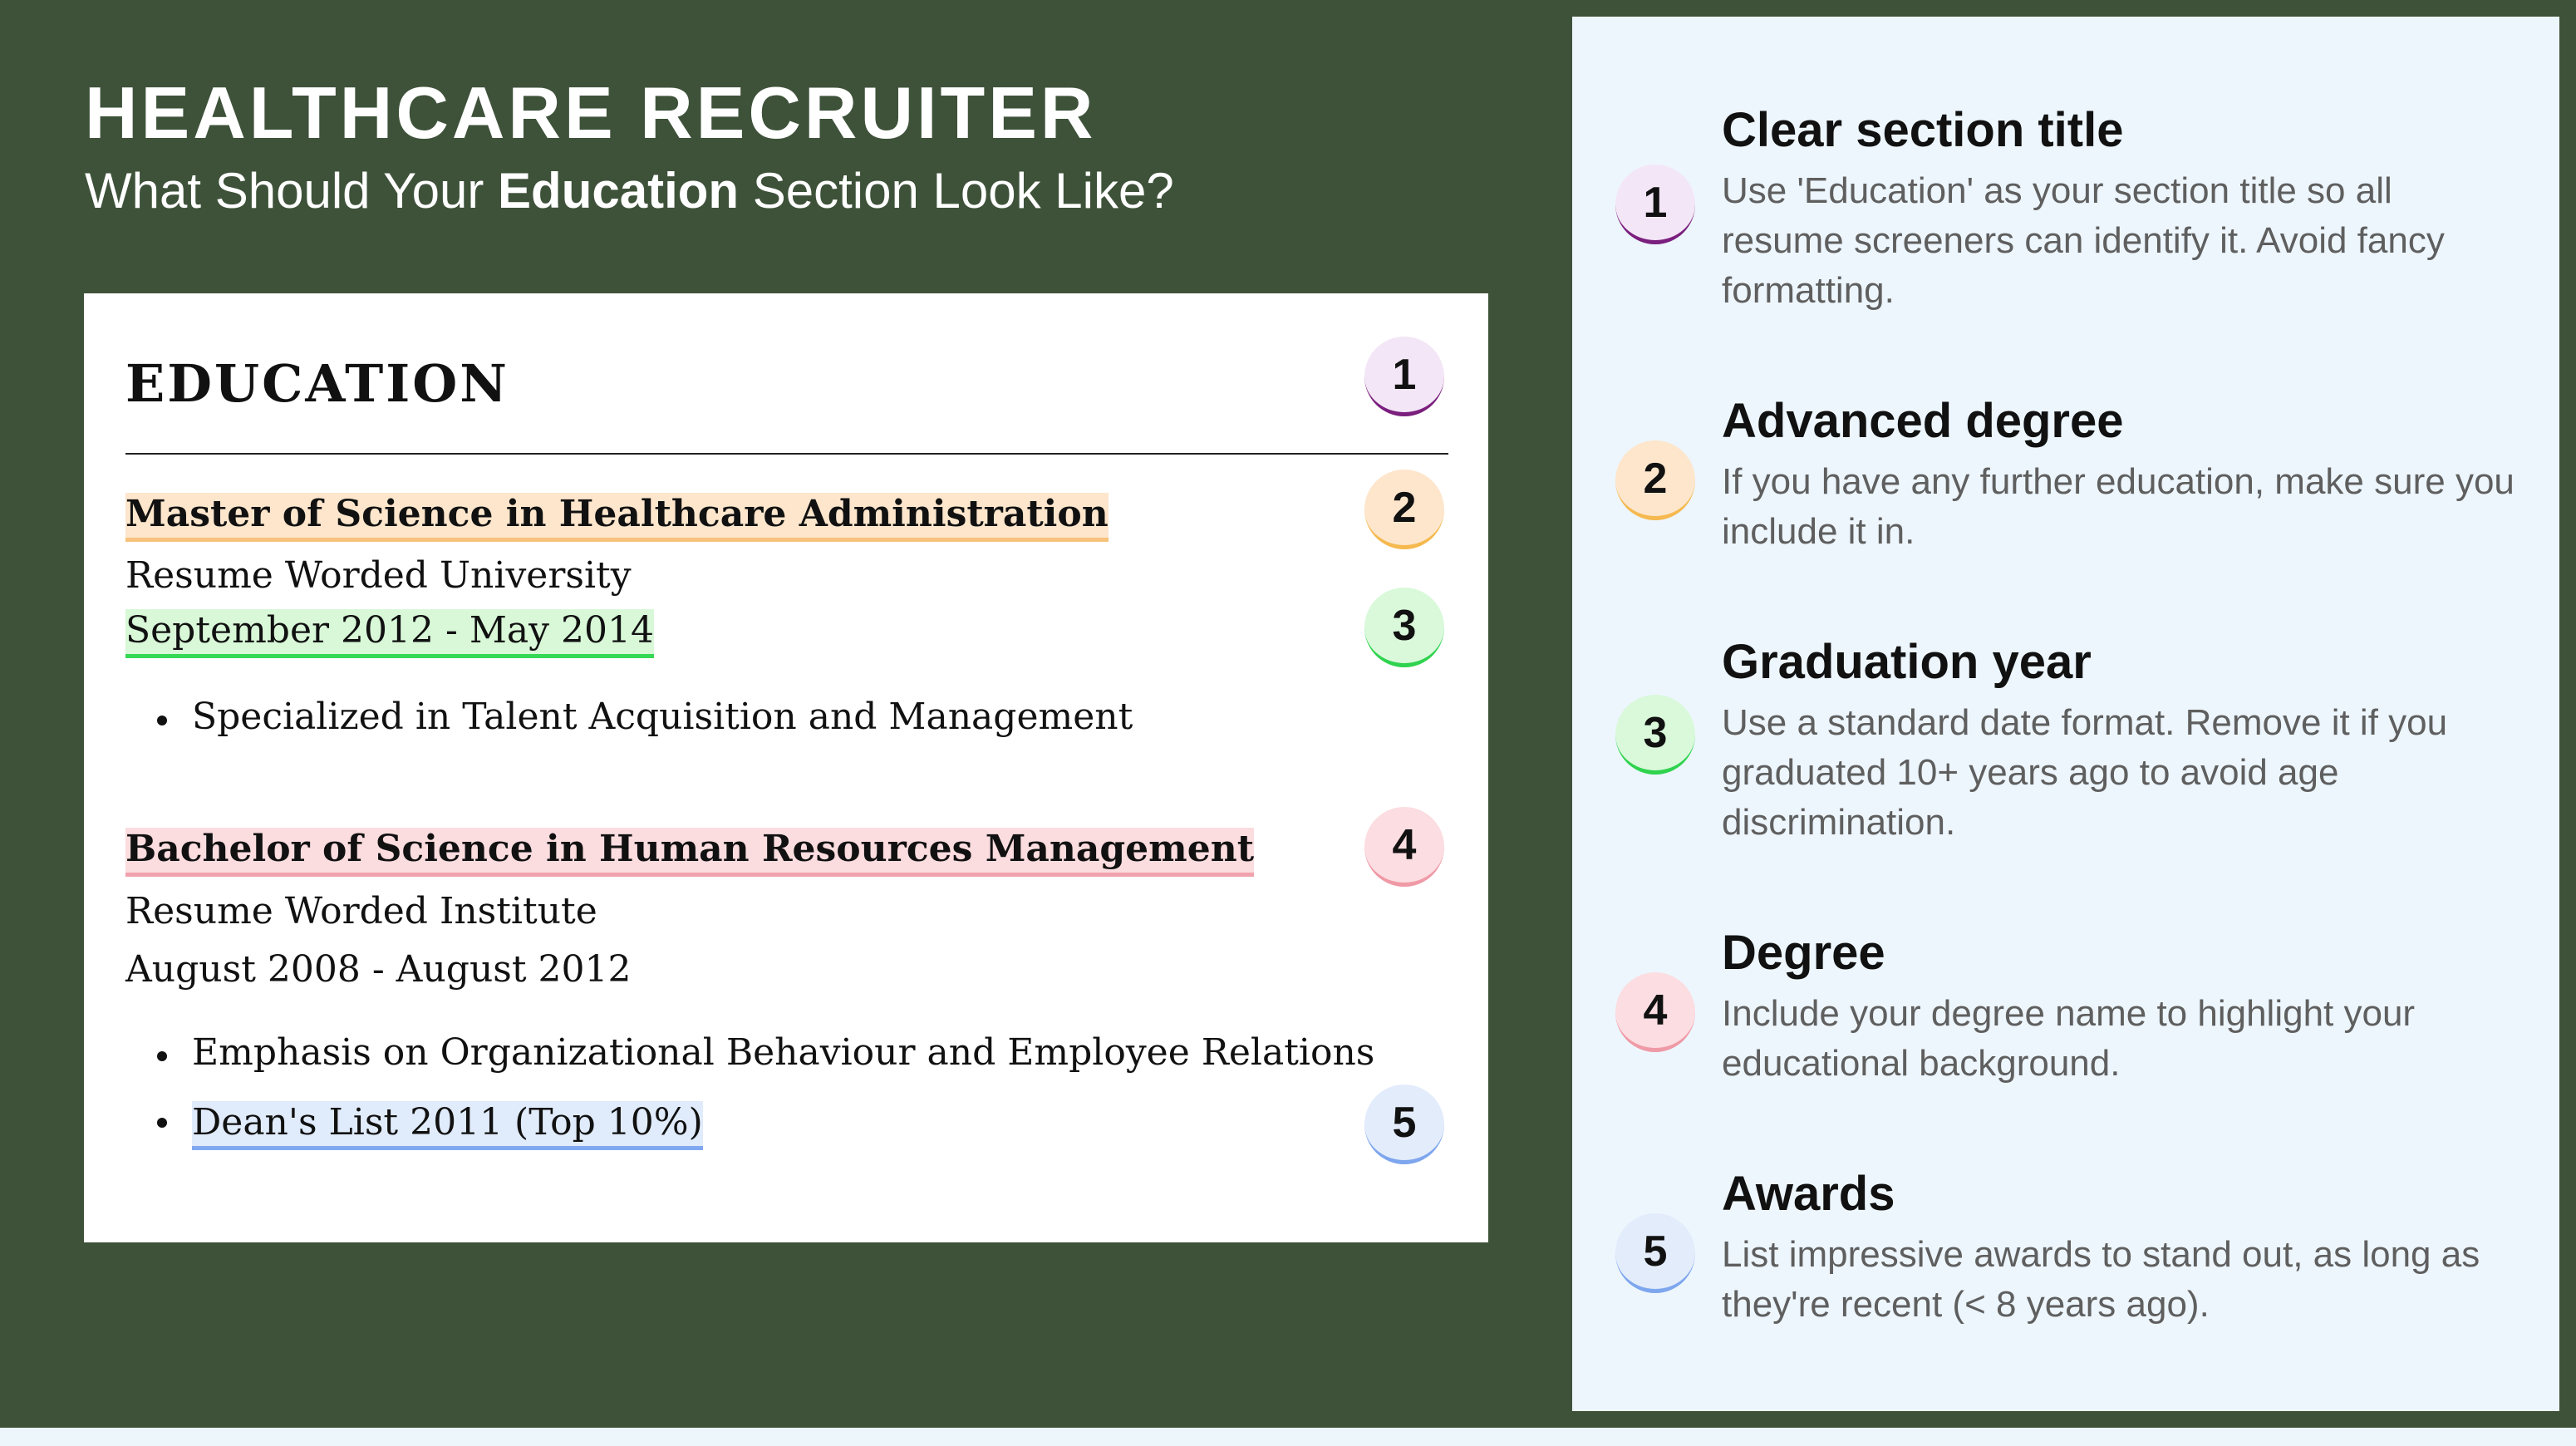 The height and width of the screenshot is (1446, 2576). Describe the element at coordinates (1804, 953) in the screenshot. I see `tip-4-title: Degree` at that location.